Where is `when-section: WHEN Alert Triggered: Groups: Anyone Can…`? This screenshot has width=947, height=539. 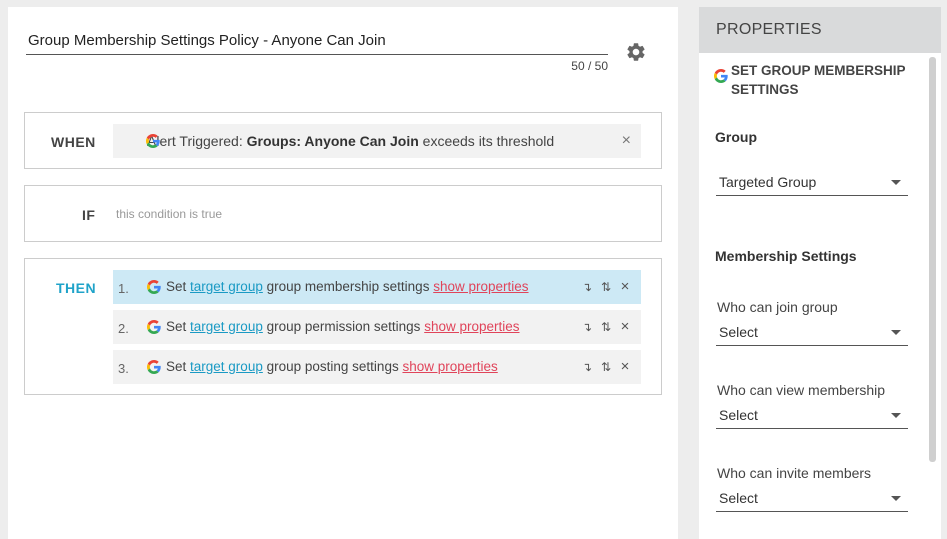 when-section: WHEN Alert Triggered: Groups: Anyone Can… is located at coordinates (343, 140).